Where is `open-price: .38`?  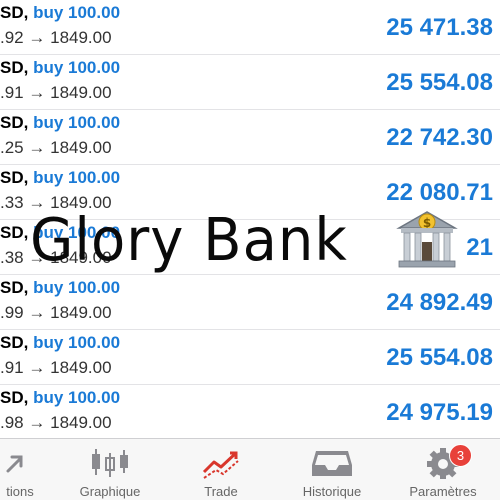 open-price: .38 is located at coordinates (12, 257).